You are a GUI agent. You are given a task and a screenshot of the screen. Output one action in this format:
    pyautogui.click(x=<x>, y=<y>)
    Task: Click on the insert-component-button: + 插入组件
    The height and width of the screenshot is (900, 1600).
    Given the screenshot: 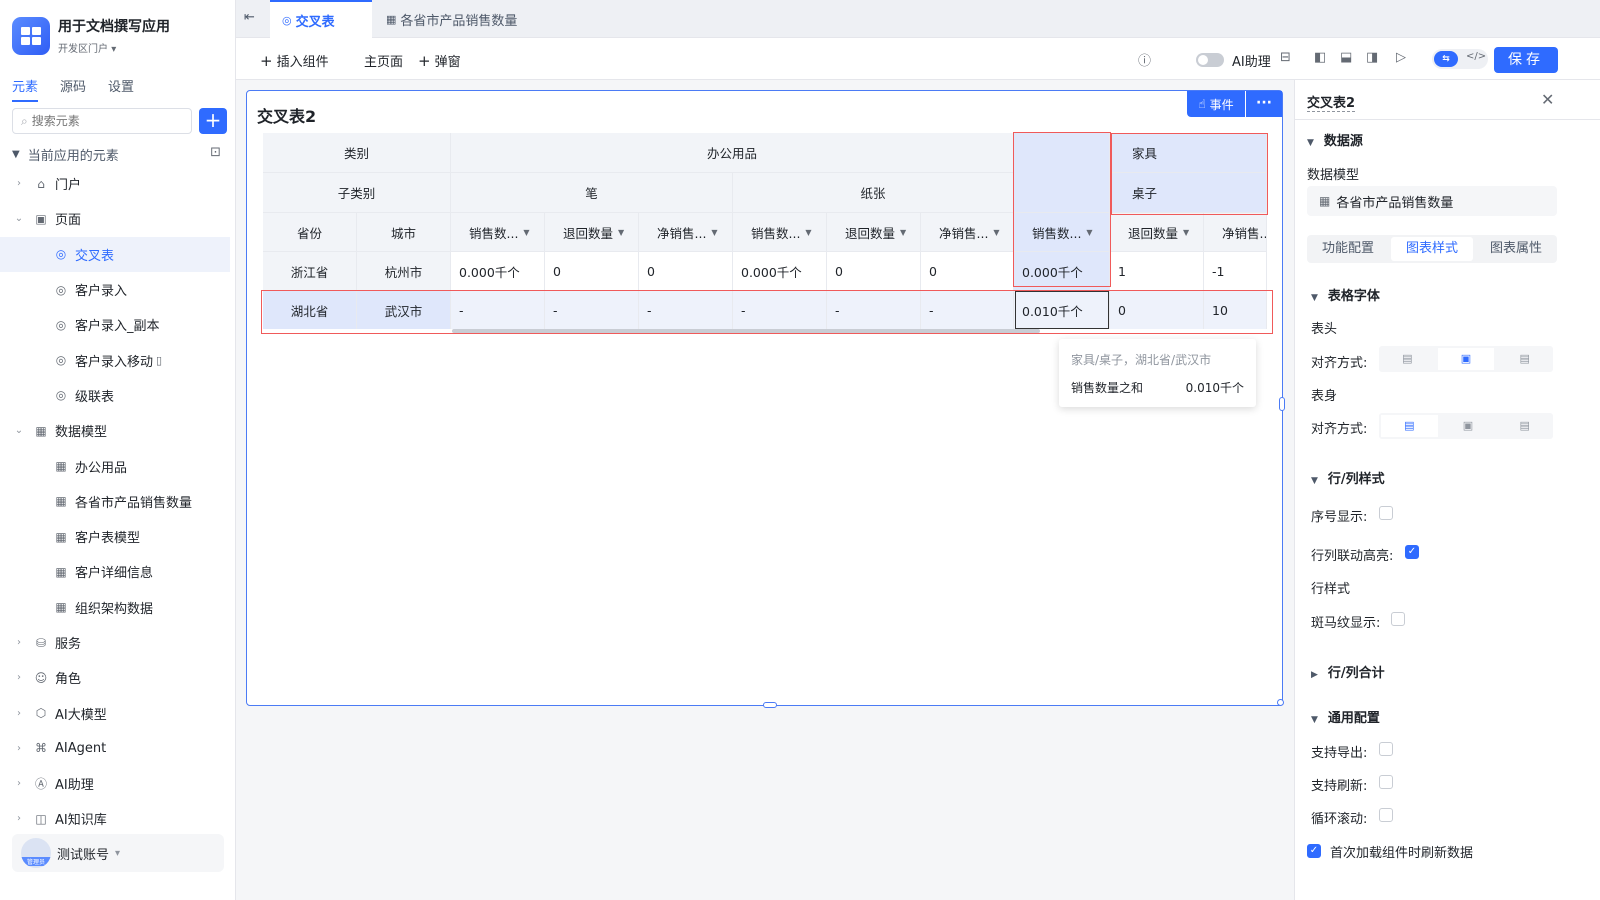 What is the action you would take?
    pyautogui.click(x=294, y=60)
    